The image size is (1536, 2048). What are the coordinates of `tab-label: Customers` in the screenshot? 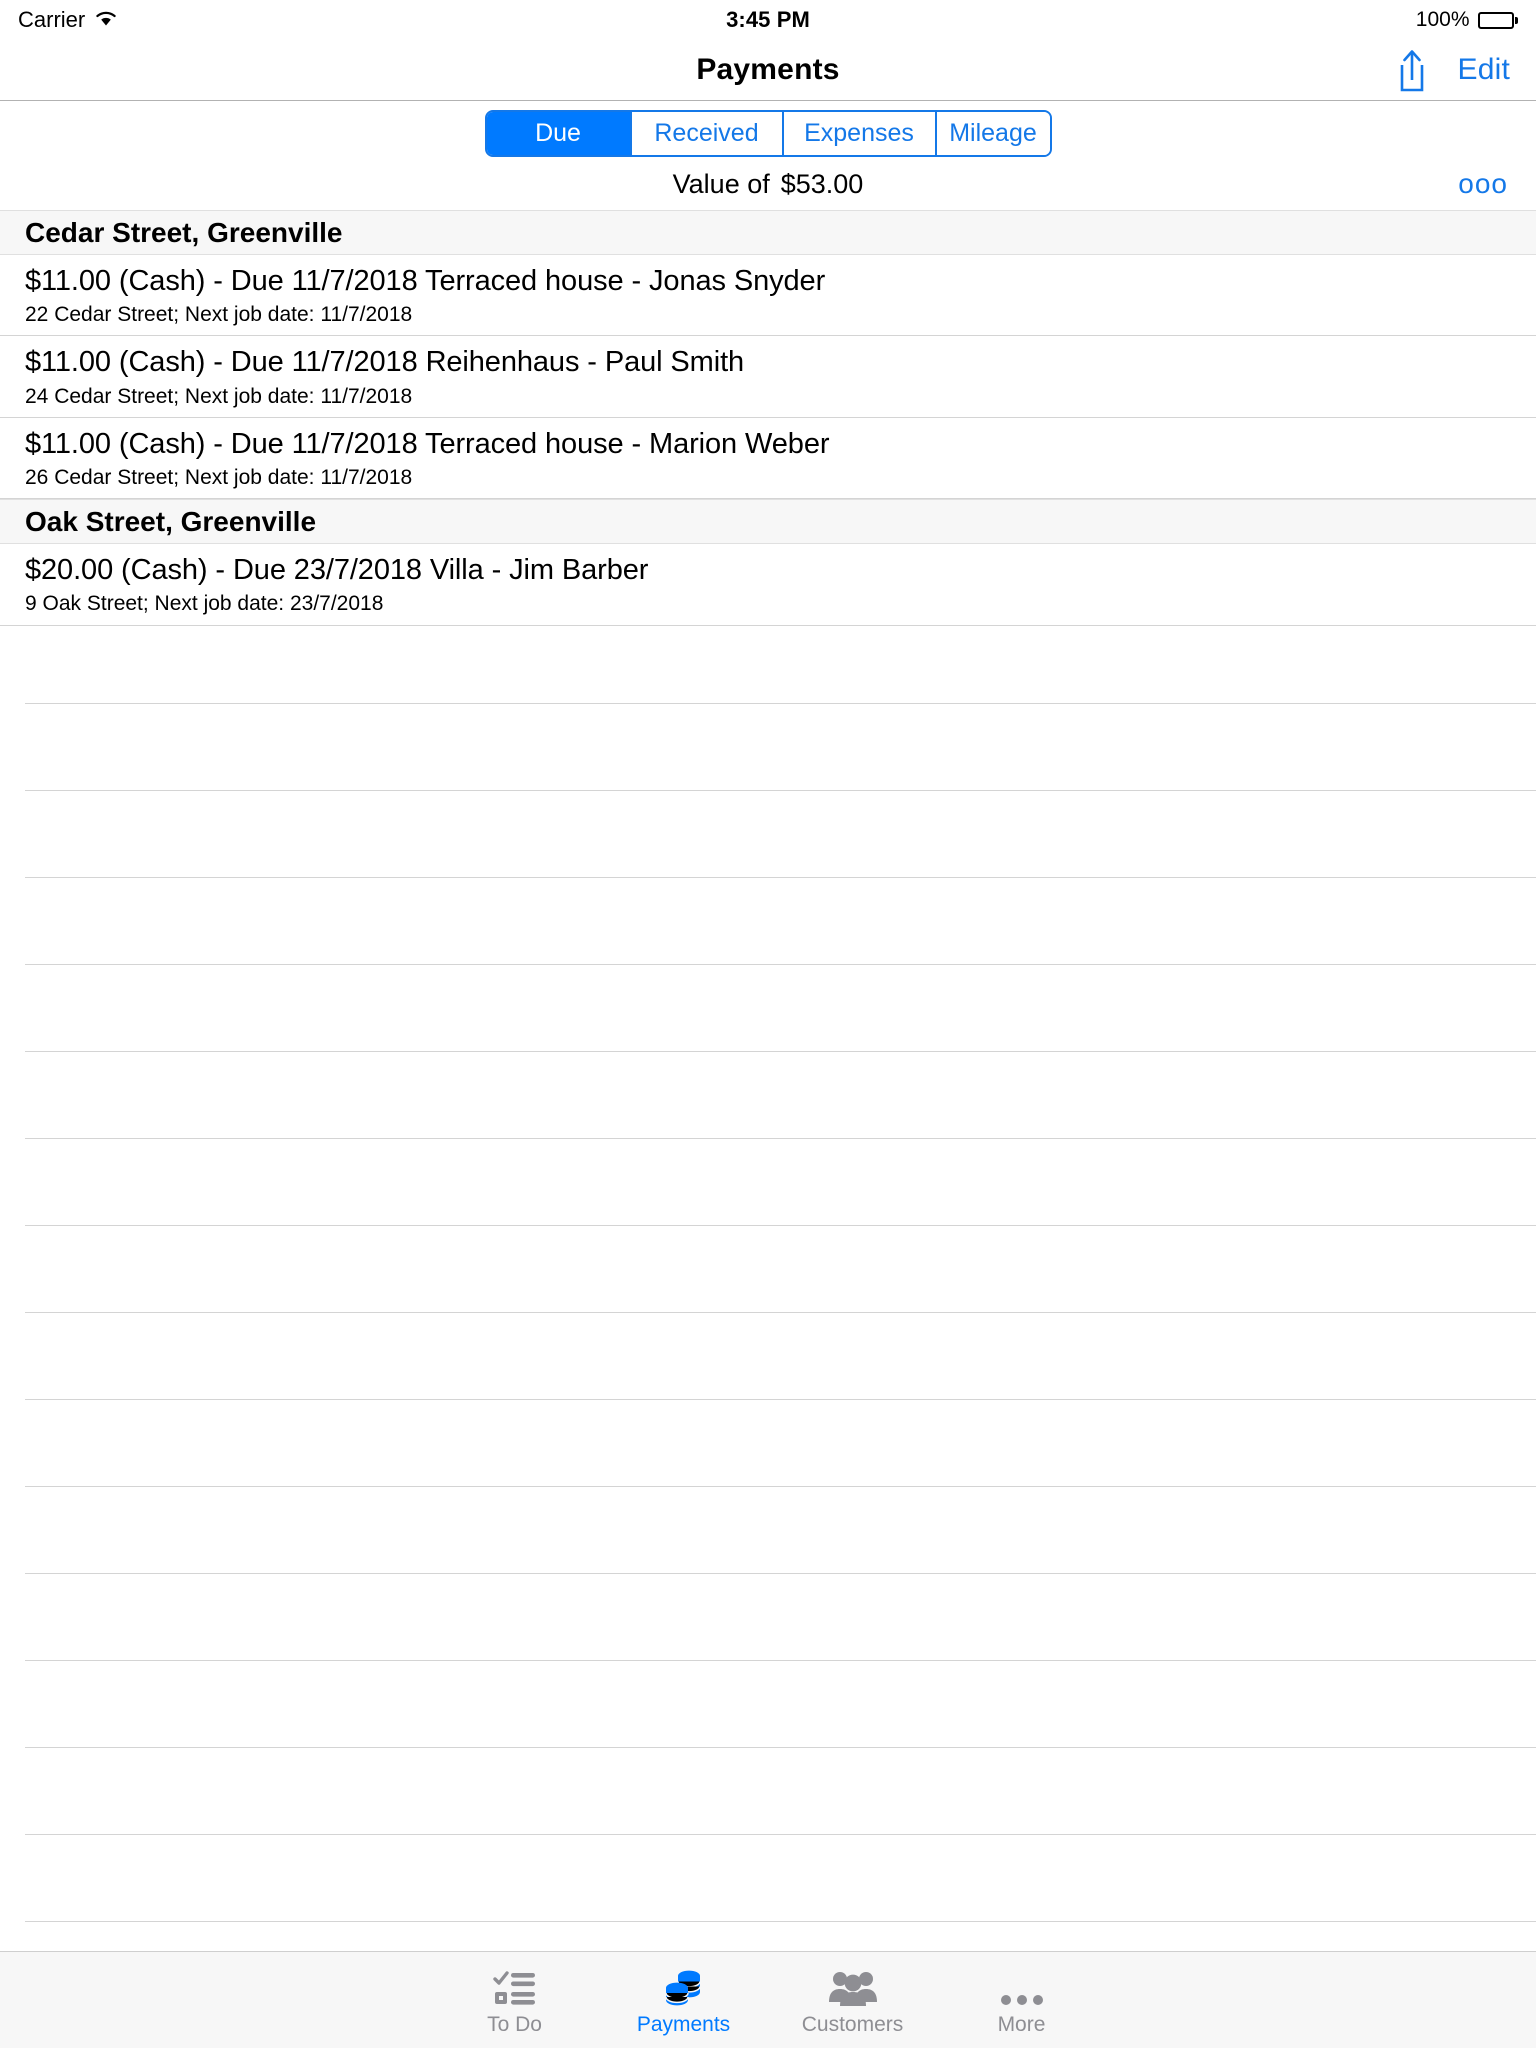 It's located at (852, 2024).